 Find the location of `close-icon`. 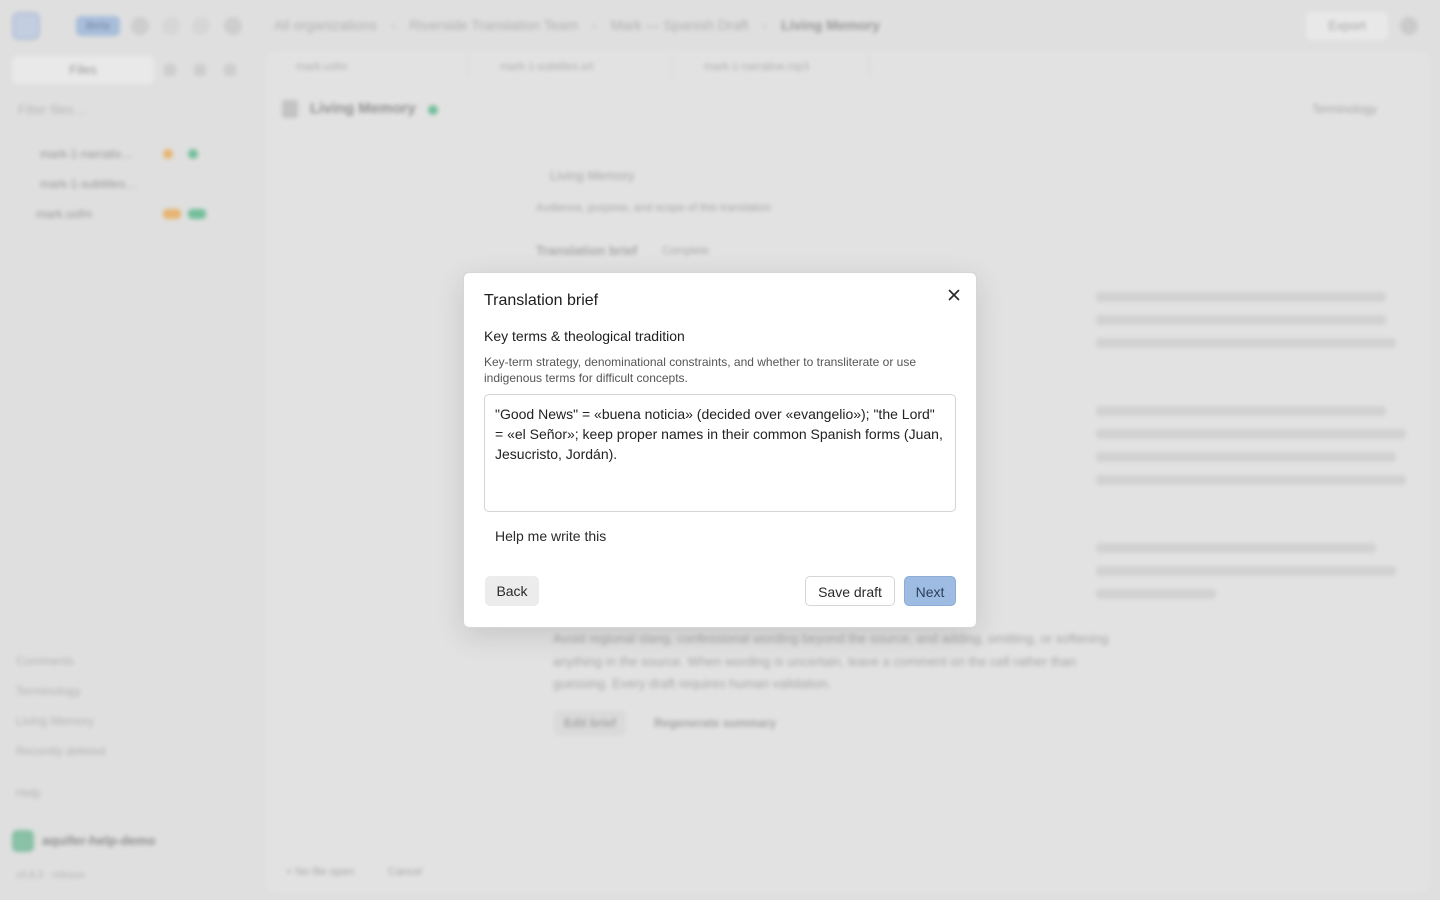

close-icon is located at coordinates (954, 295).